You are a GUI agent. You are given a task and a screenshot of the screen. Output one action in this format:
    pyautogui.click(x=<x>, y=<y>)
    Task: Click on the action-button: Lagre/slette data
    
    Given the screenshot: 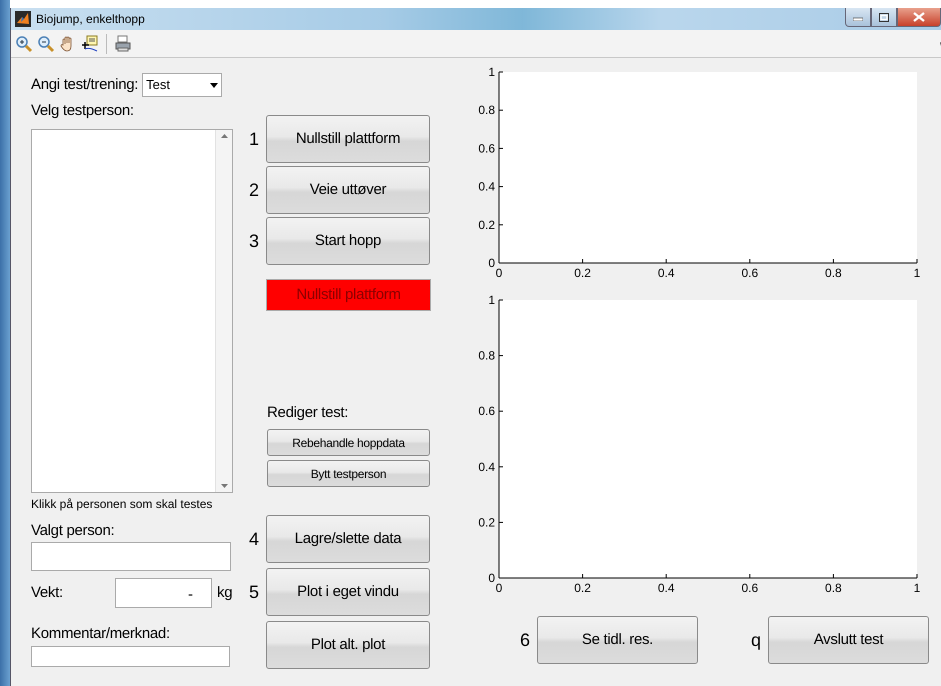 What is the action you would take?
    pyautogui.click(x=348, y=539)
    